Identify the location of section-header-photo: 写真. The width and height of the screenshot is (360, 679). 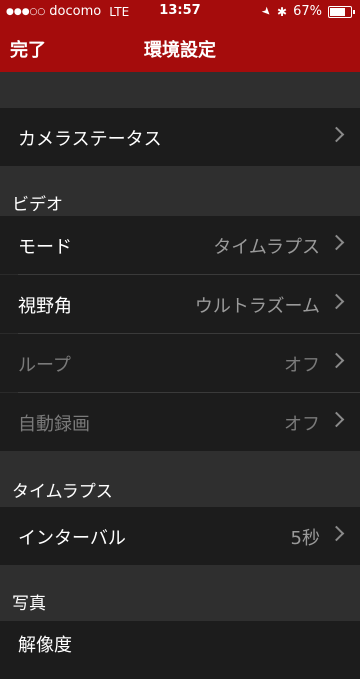
(180, 593).